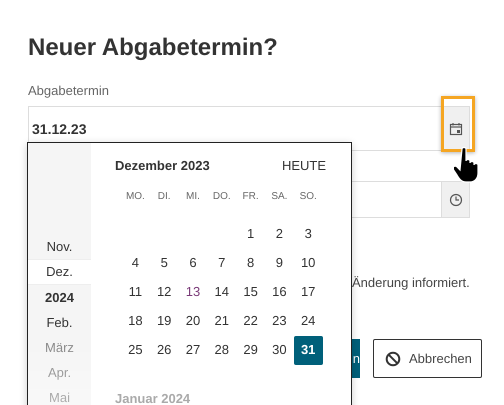 Image resolution: width=504 pixels, height=405 pixels. I want to click on weekday-label: SA., so click(279, 197).